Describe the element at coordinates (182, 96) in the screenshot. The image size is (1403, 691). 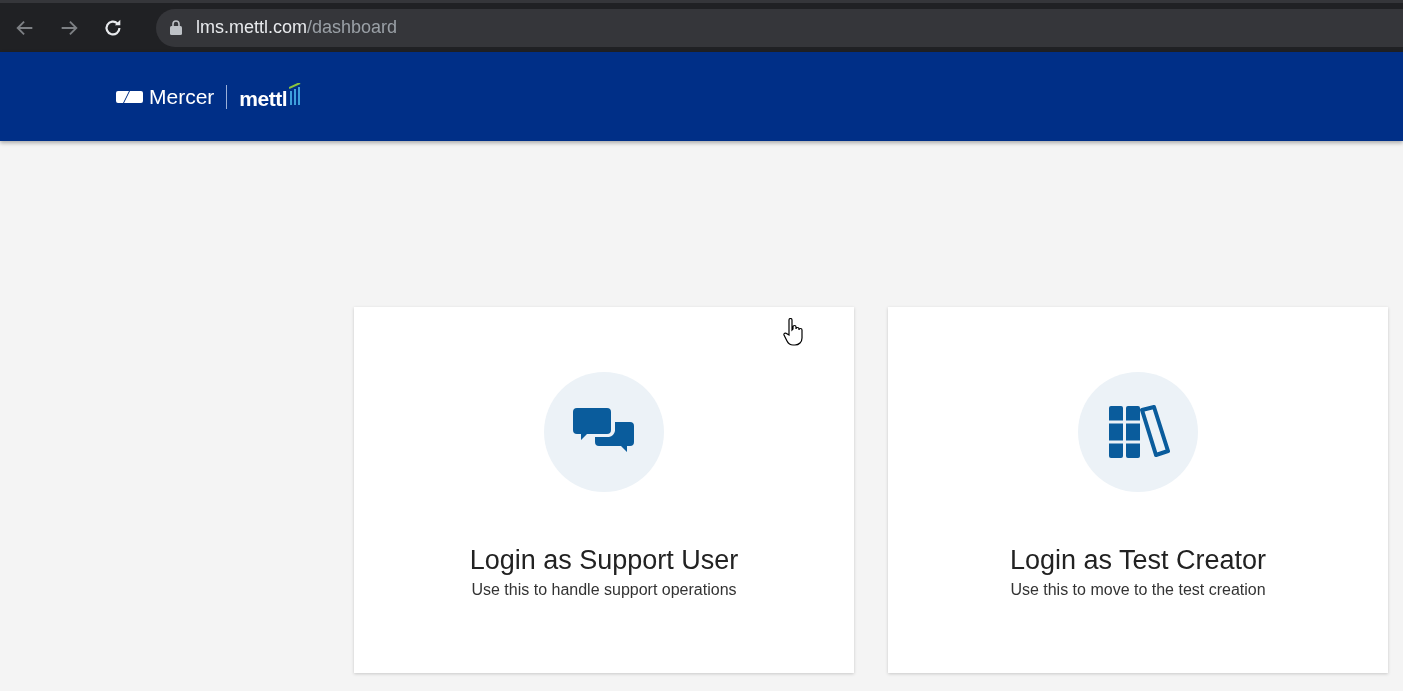
I see `brand-name: Mercer` at that location.